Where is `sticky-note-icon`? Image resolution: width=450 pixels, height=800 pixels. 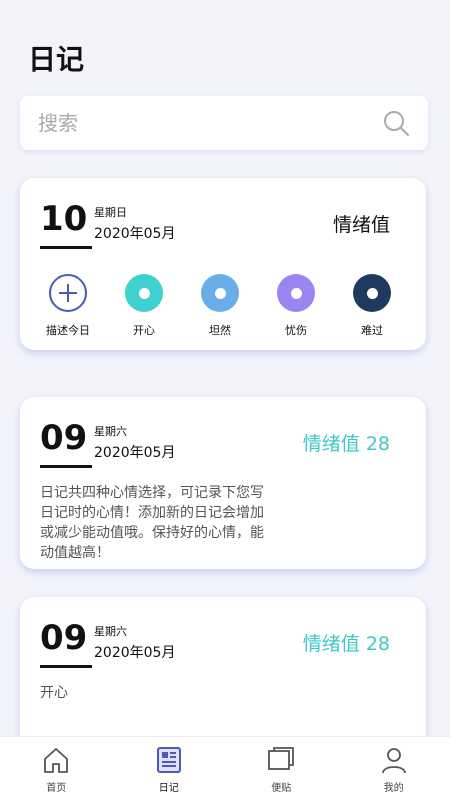
sticky-note-icon is located at coordinates (281, 760).